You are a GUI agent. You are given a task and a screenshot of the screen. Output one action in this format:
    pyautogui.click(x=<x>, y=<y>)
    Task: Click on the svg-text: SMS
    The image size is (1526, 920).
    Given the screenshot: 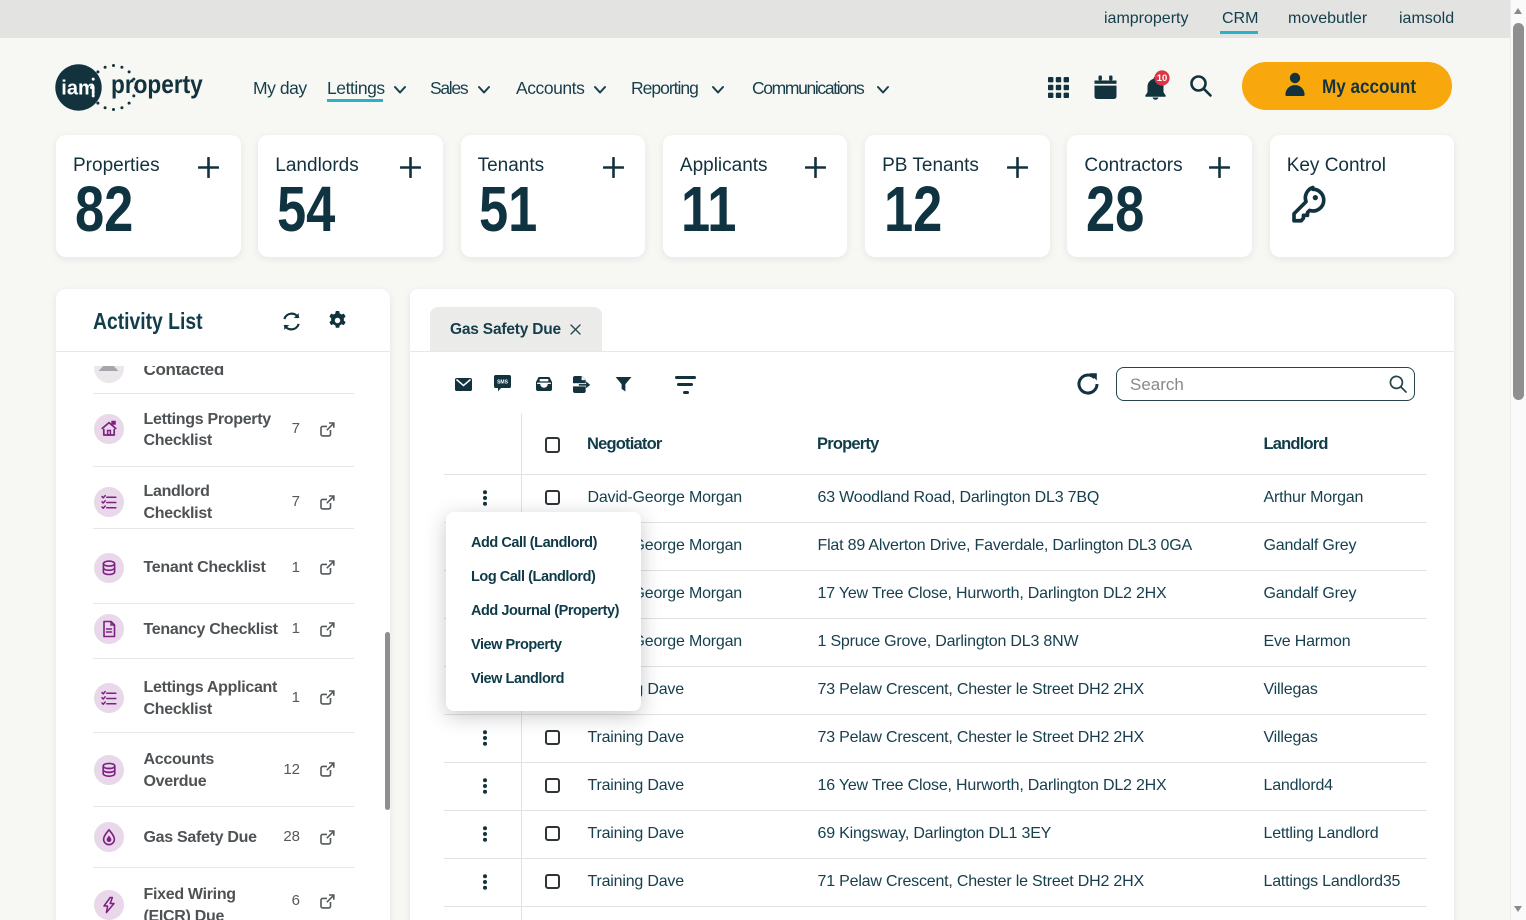 What is the action you would take?
    pyautogui.click(x=503, y=383)
    